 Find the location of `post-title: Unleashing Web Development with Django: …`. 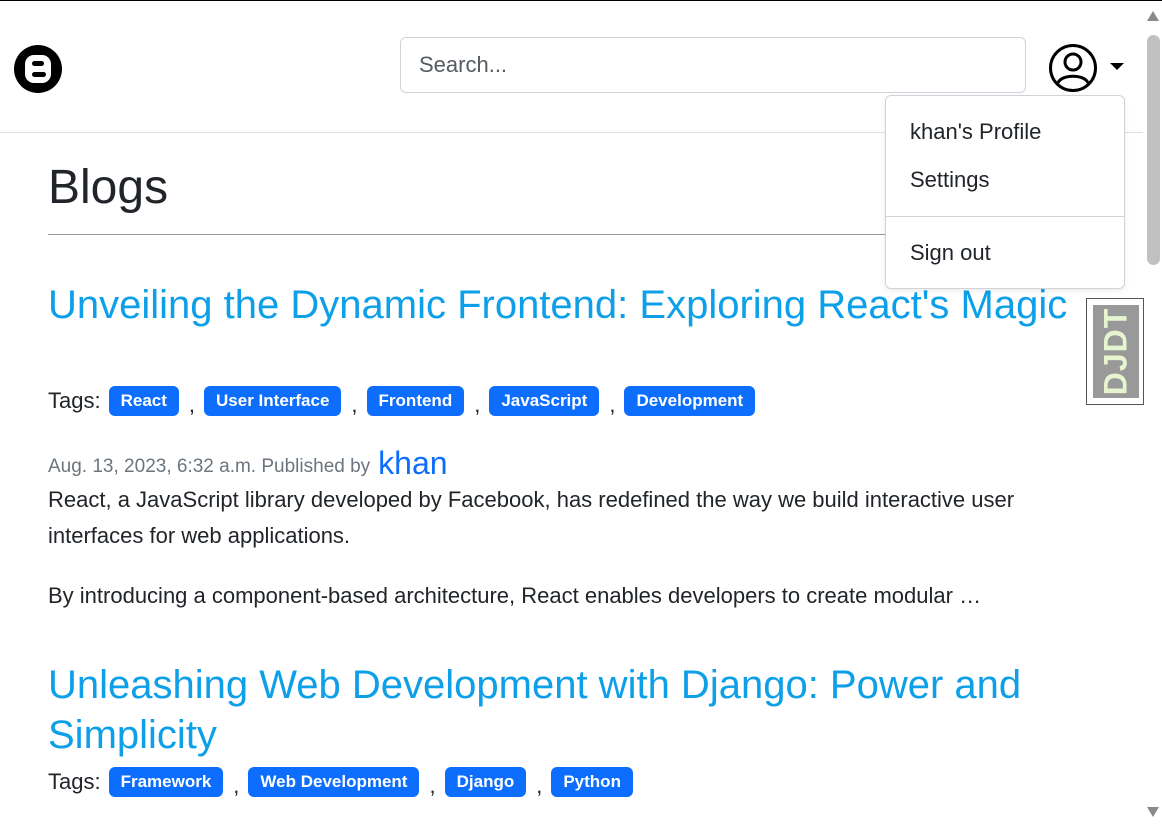

post-title: Unleashing Web Development with Django: … is located at coordinates (578, 710).